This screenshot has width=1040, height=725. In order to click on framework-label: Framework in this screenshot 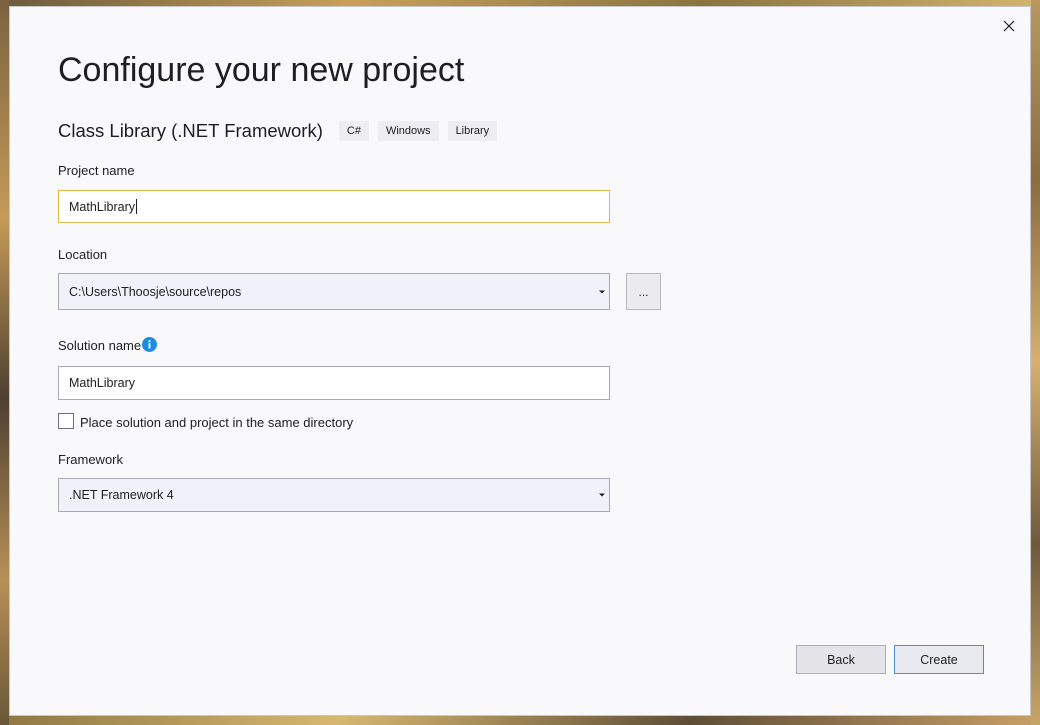, I will do `click(91, 459)`.